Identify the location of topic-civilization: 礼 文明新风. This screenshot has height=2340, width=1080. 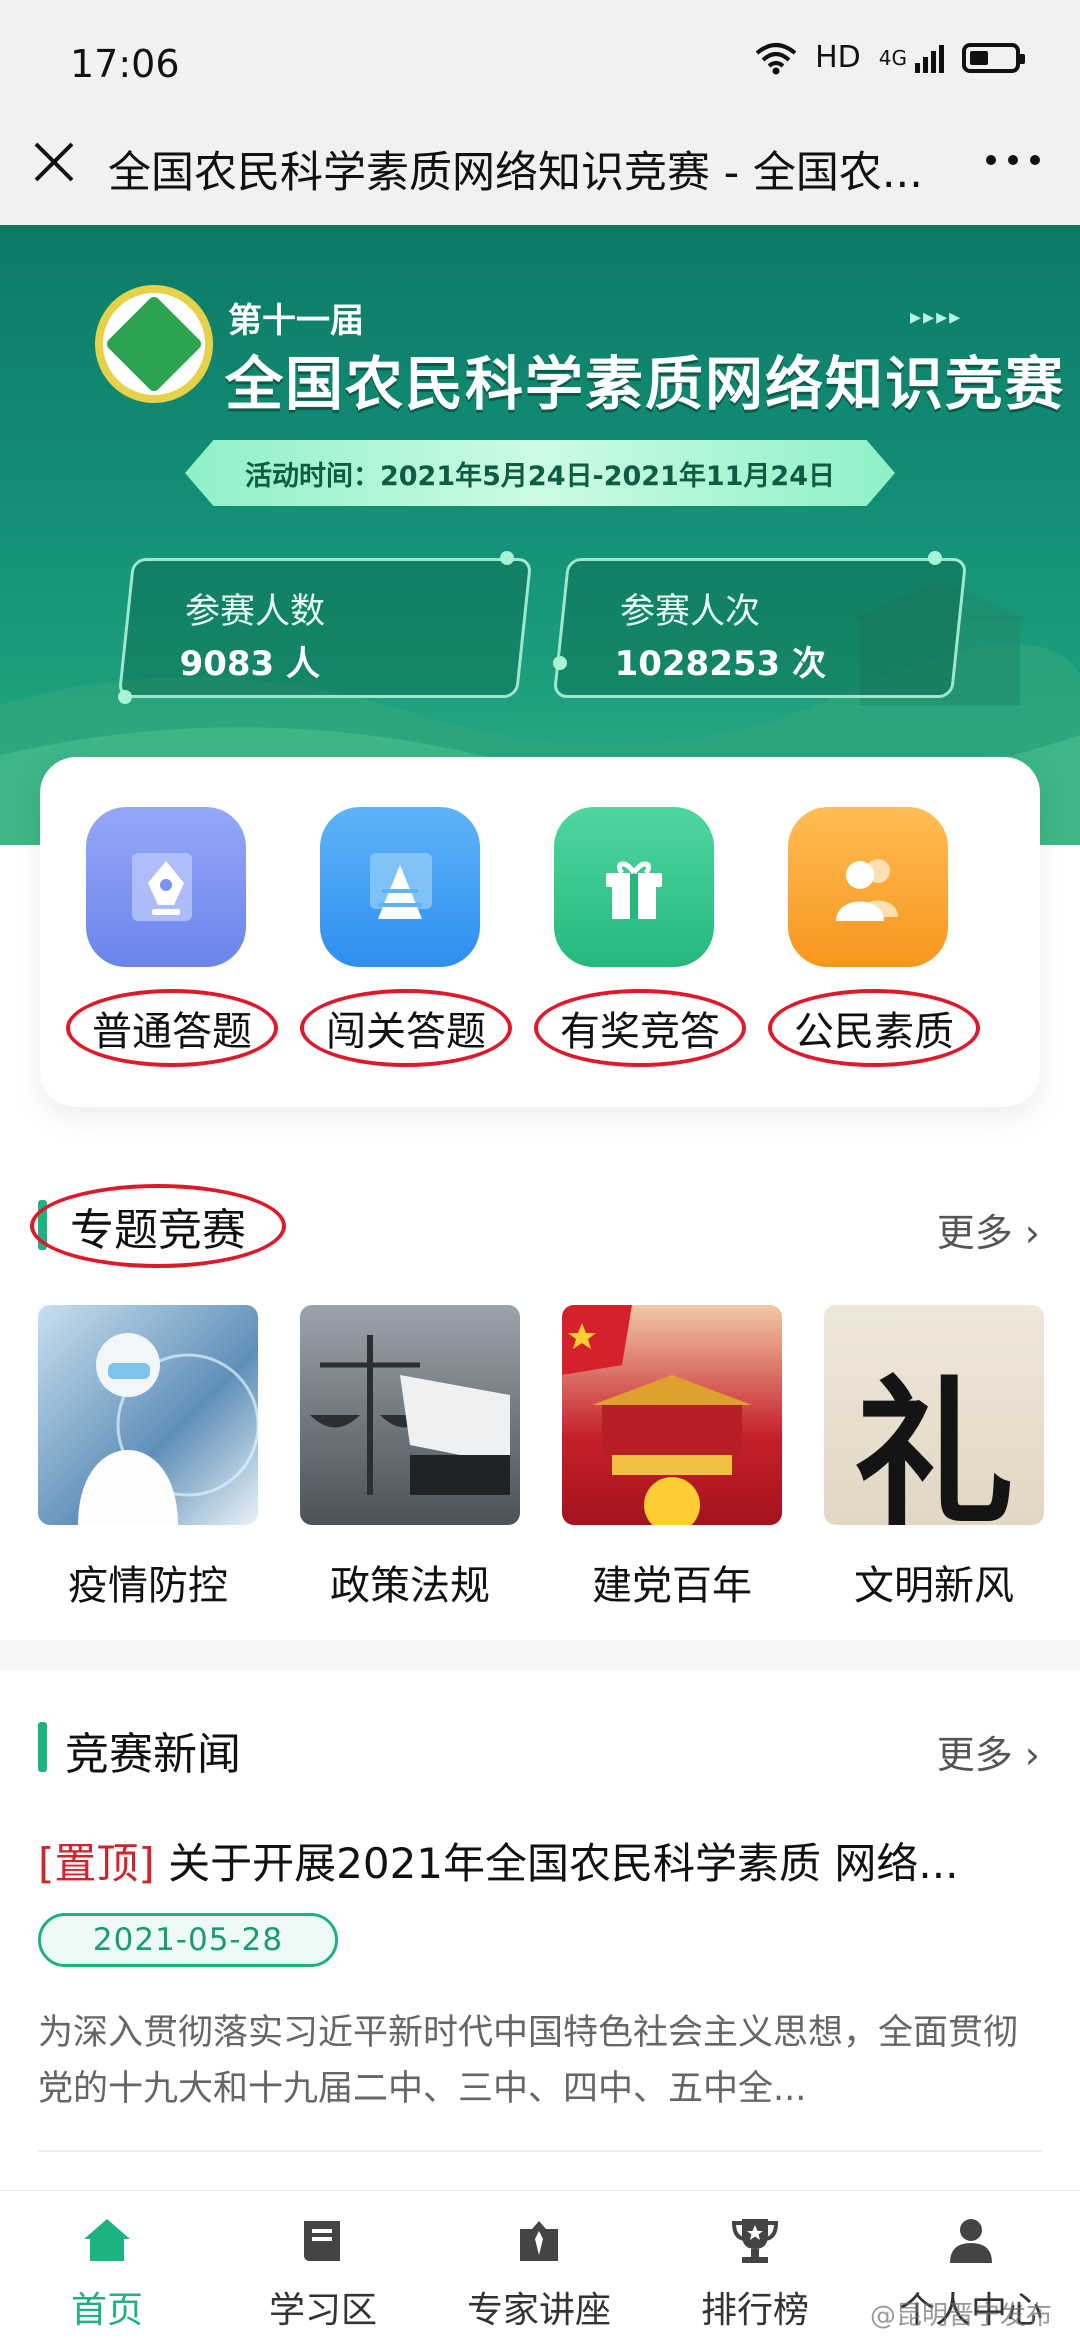
(934, 1458).